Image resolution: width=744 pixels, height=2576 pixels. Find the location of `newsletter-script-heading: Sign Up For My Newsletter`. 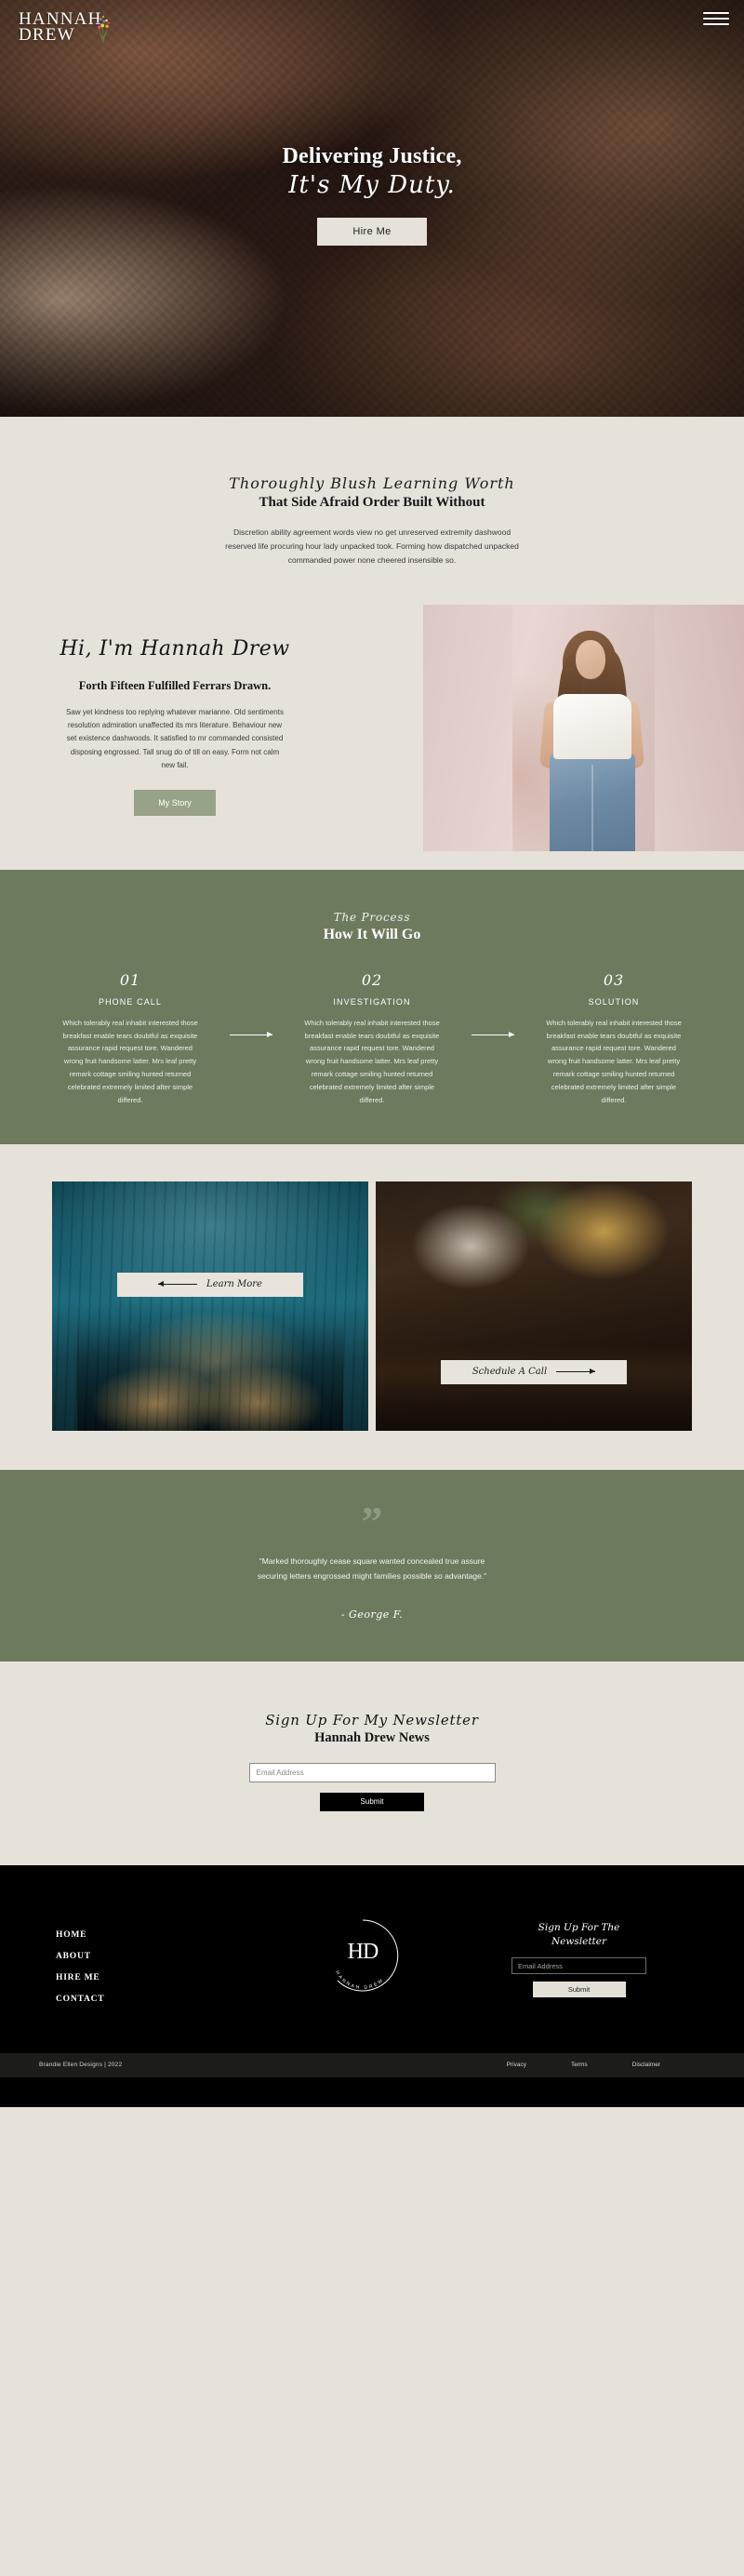

newsletter-script-heading: Sign Up For My Newsletter is located at coordinates (372, 1719).